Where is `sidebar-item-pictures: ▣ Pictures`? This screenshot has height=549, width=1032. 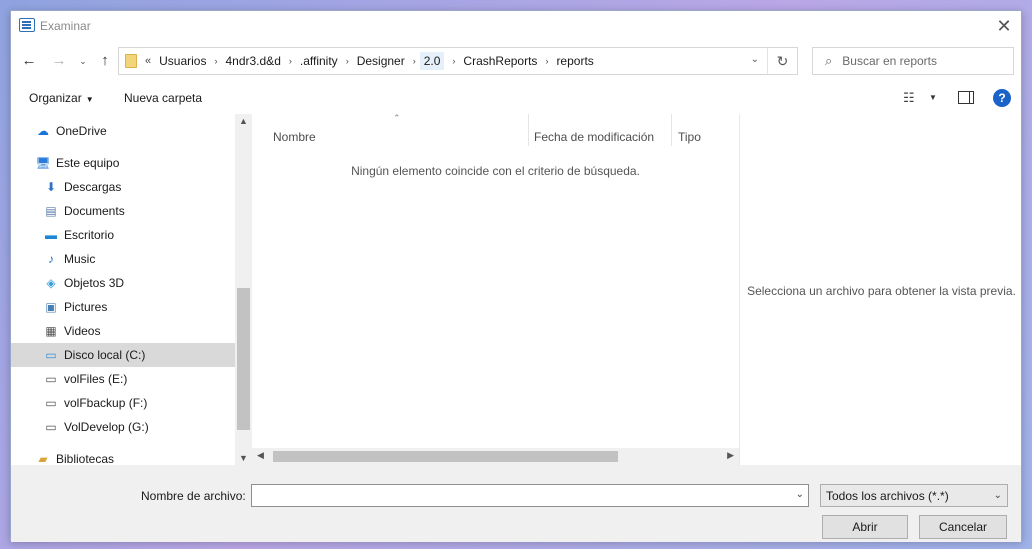
sidebar-item-pictures: ▣ Pictures is located at coordinates (123, 307).